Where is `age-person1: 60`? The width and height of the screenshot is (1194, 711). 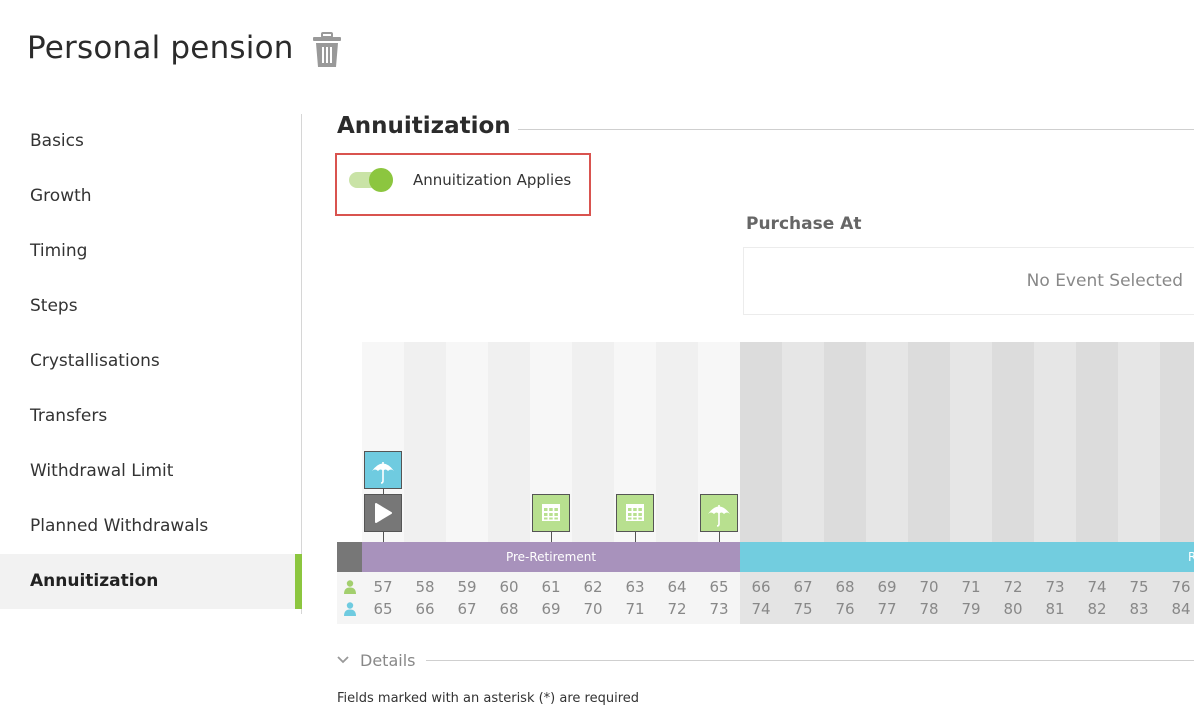 age-person1: 60 is located at coordinates (509, 587).